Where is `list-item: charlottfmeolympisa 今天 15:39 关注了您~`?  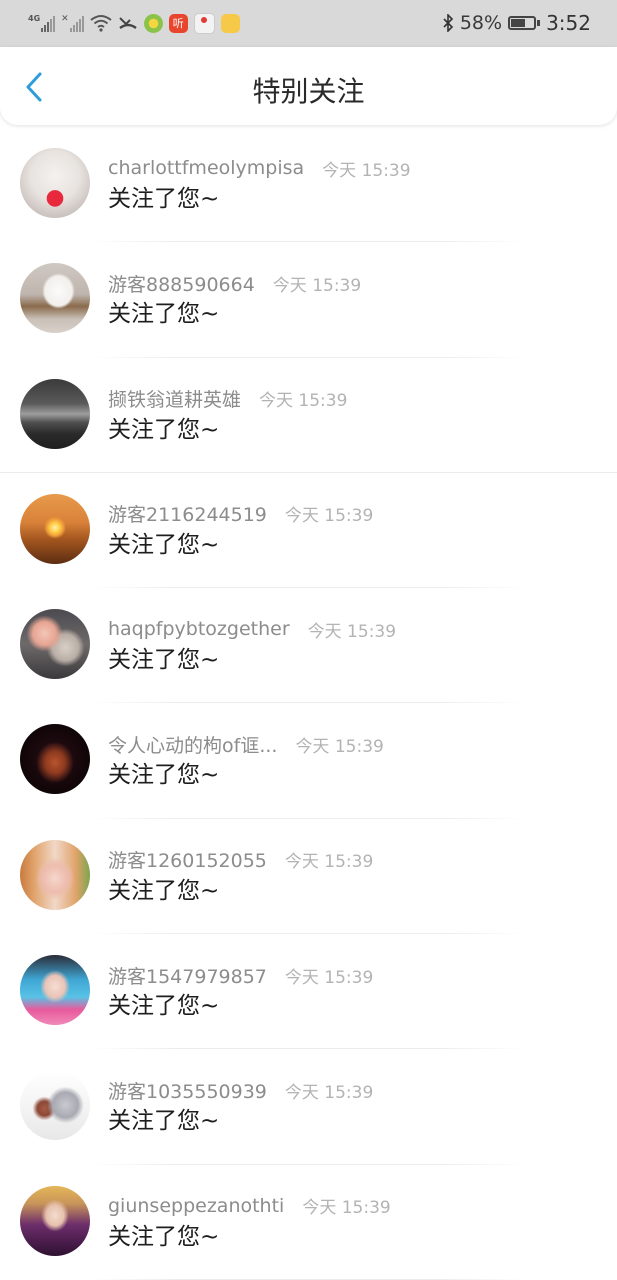
list-item: charlottfmeolympisa 今天 15:39 关注了您~ is located at coordinates (308, 185).